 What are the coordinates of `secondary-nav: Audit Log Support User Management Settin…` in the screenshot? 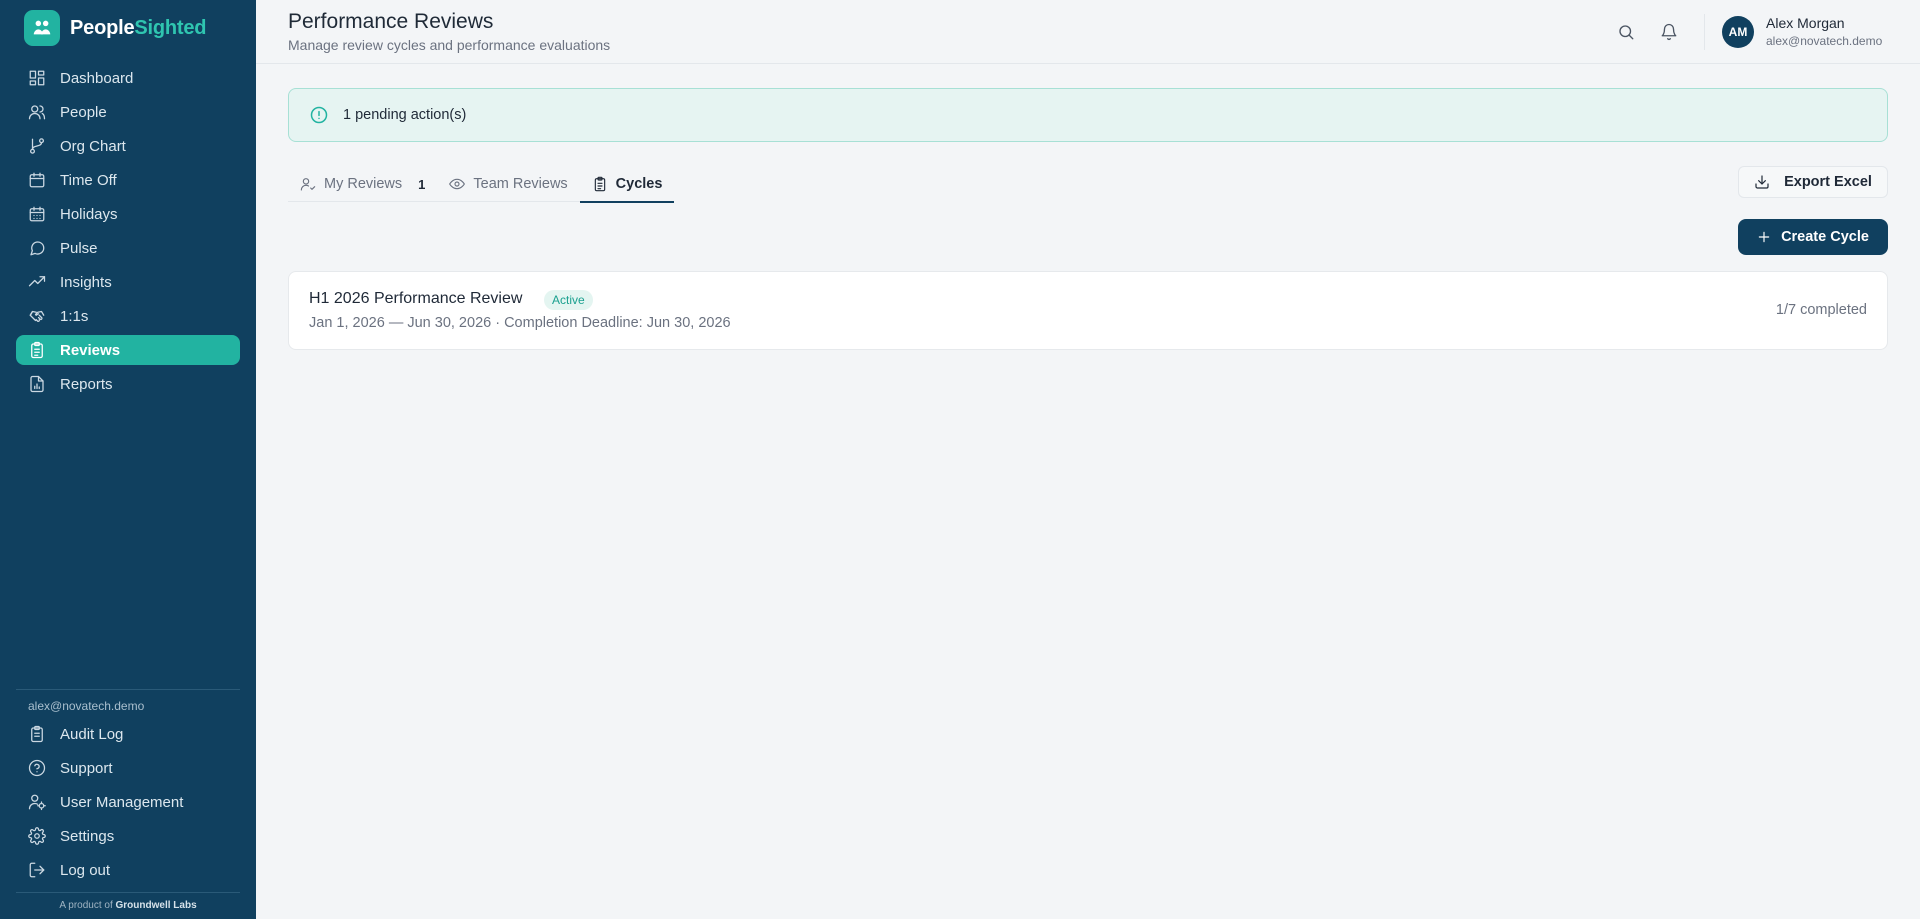 It's located at (128, 804).